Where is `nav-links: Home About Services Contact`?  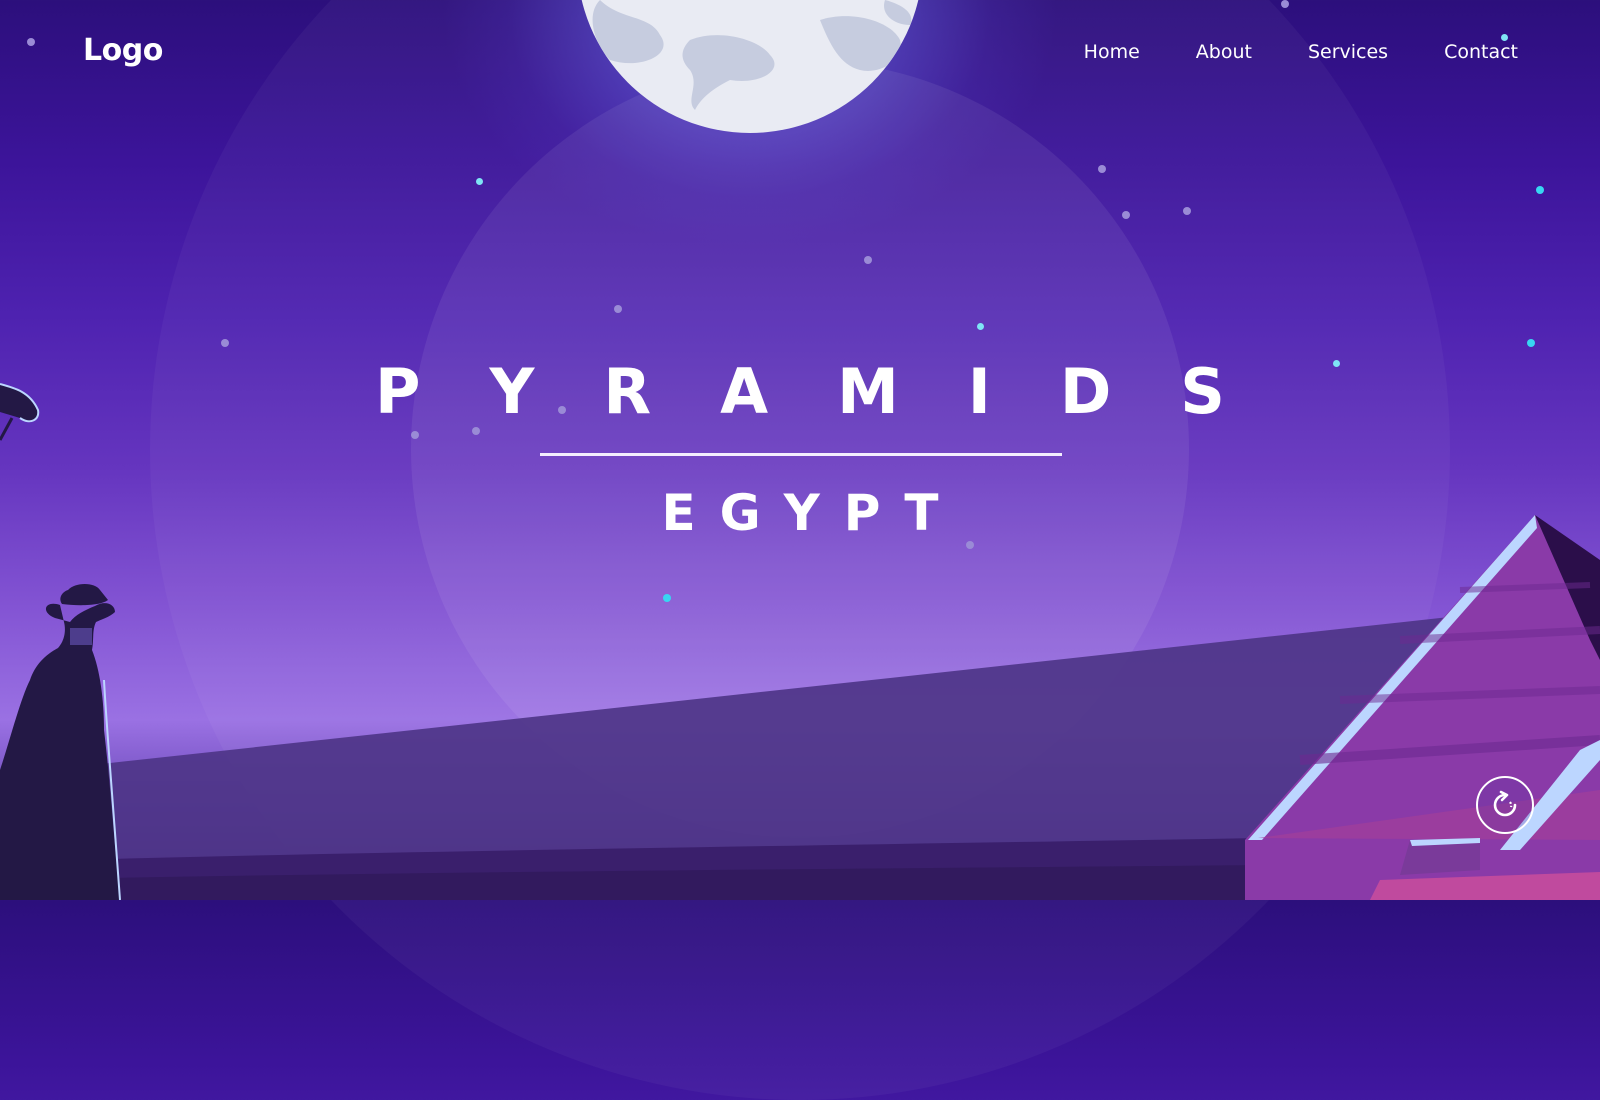
nav-links: Home About Services Contact is located at coordinates (1301, 52).